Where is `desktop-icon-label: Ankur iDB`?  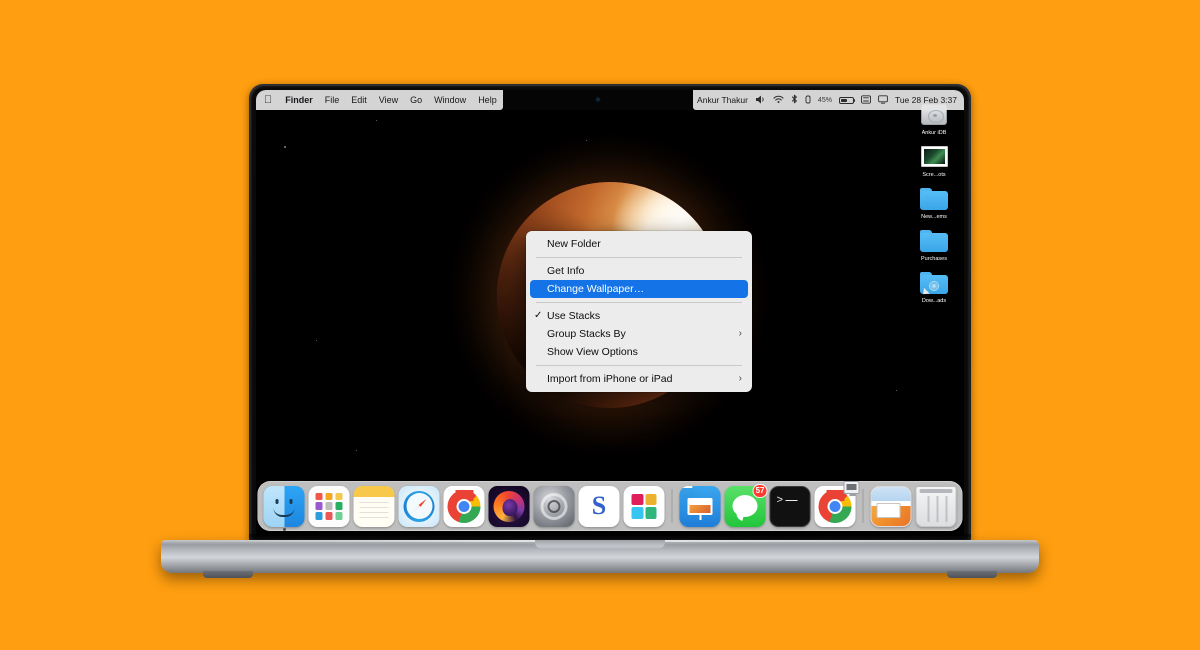
desktop-icon-label: Ankur iDB is located at coordinates (934, 133).